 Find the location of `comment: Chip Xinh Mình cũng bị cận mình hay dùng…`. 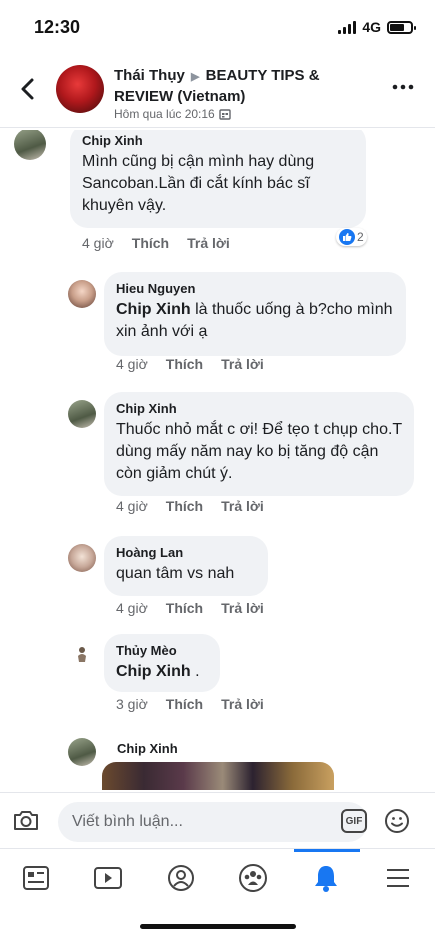

comment: Chip Xinh Mình cũng bị cận mình hay dùng… is located at coordinates (217, 195).